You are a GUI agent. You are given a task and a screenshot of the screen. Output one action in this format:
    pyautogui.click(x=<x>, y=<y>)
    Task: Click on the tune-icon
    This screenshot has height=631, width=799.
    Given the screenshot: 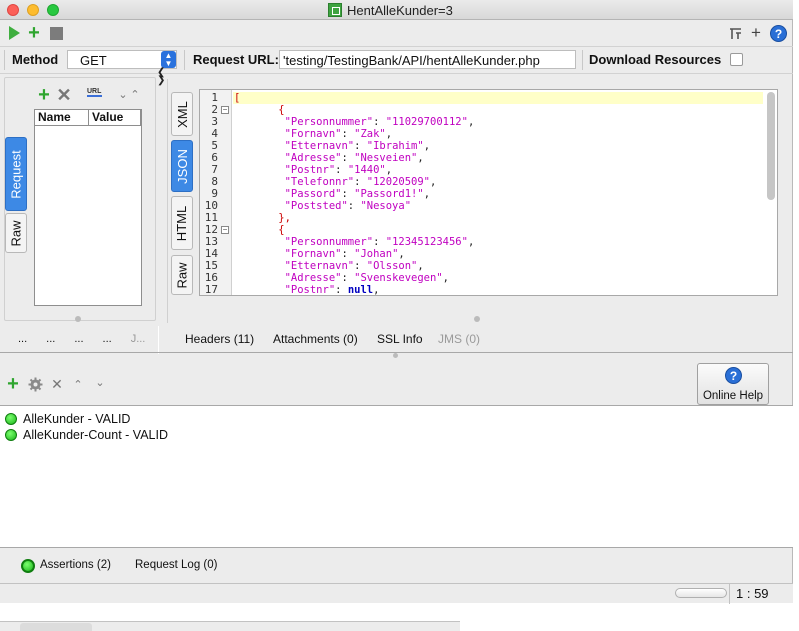 What is the action you would take?
    pyautogui.click(x=735, y=33)
    